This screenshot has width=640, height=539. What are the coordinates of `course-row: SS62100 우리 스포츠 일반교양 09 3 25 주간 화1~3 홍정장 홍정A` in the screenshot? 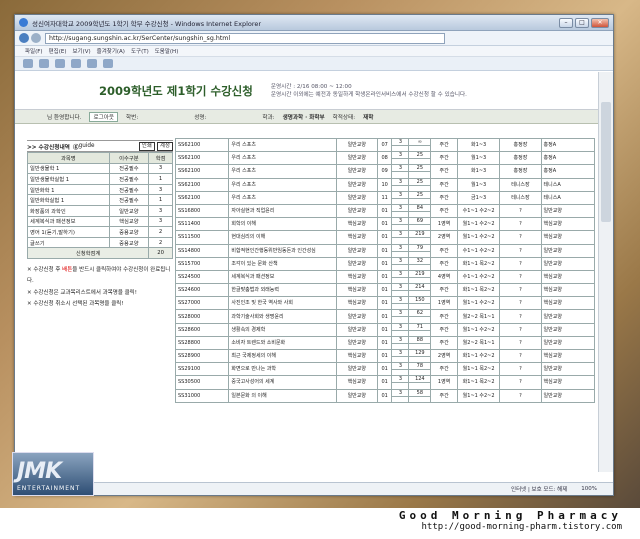 It's located at (385, 171).